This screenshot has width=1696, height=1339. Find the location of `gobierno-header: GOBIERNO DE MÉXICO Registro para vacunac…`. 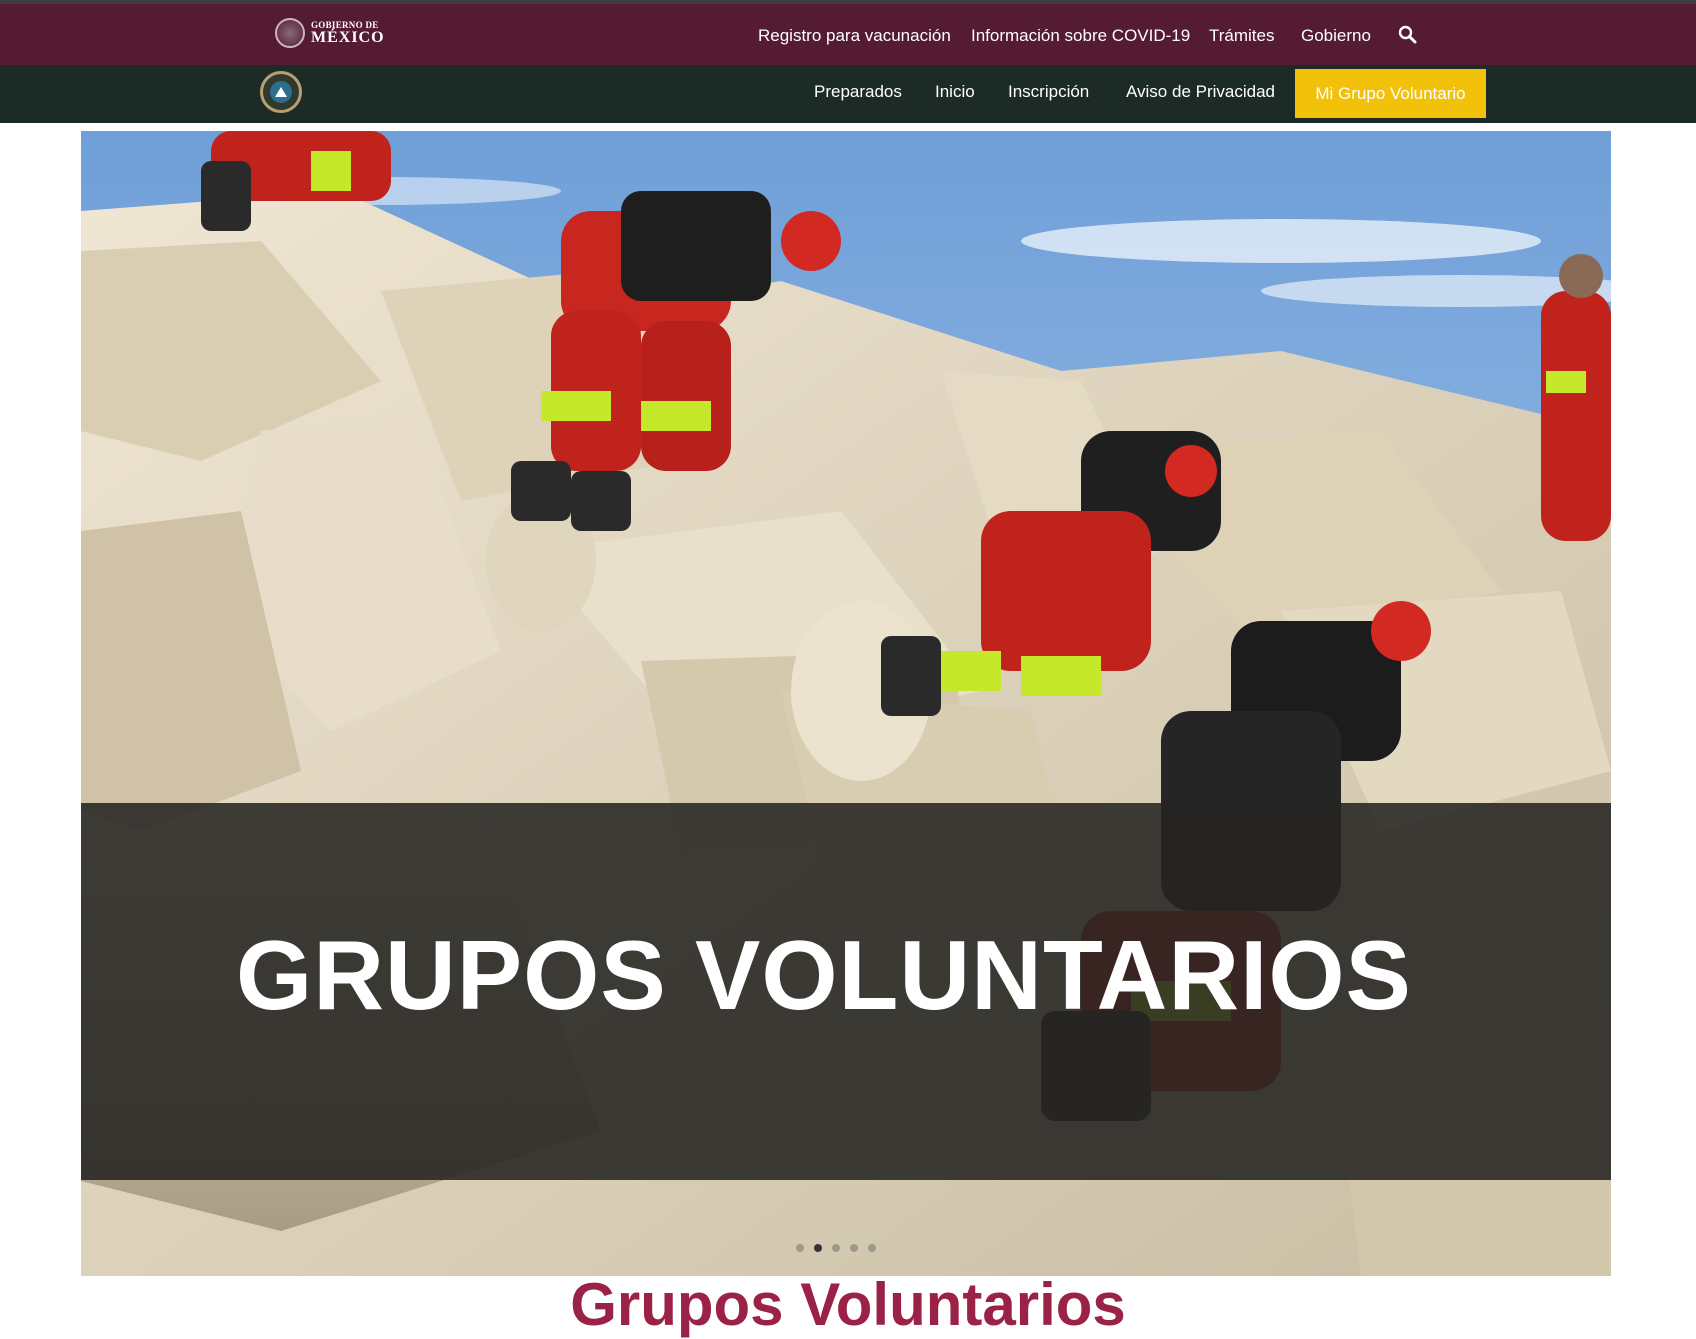

gobierno-header: GOBIERNO DE MÉXICO Registro para vacunac… is located at coordinates (848, 34).